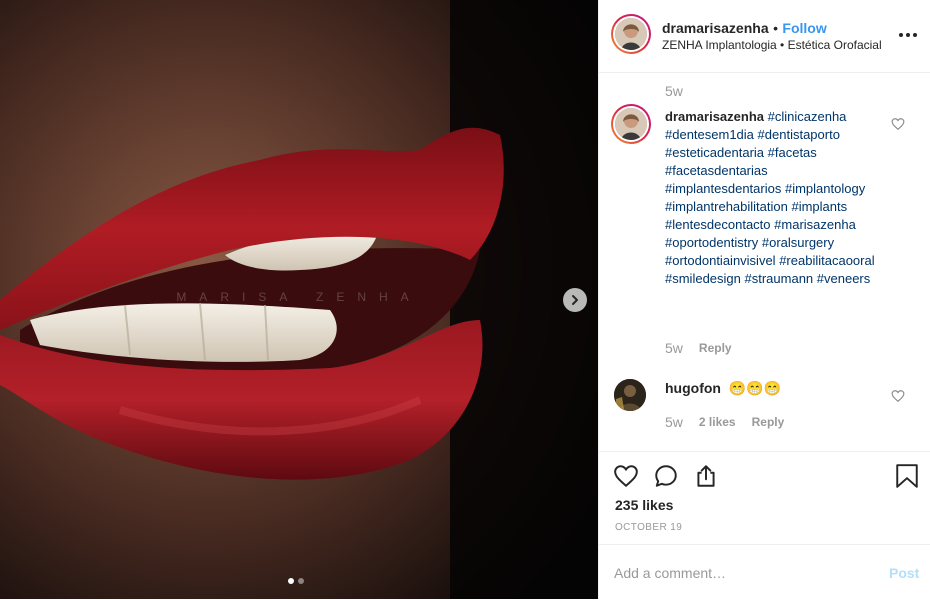 The height and width of the screenshot is (600, 930). I want to click on post-date: OCTOBER 19, so click(648, 527).